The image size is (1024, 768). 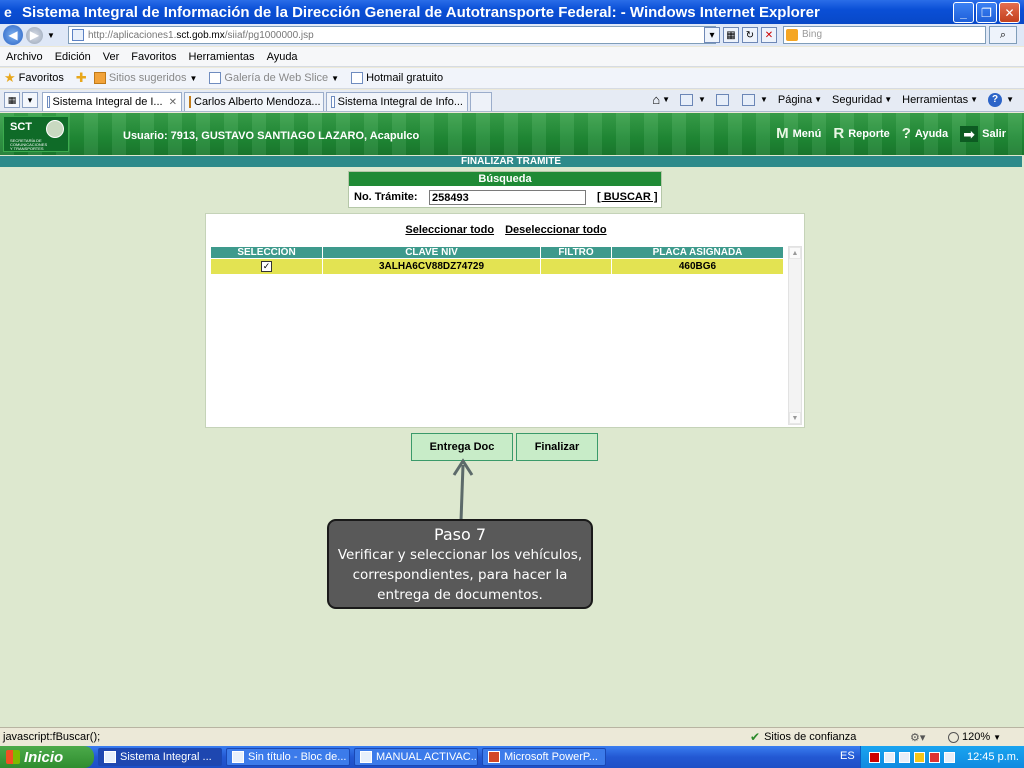 What do you see at coordinates (366, 757) in the screenshot?
I see `folder-task-icon` at bounding box center [366, 757].